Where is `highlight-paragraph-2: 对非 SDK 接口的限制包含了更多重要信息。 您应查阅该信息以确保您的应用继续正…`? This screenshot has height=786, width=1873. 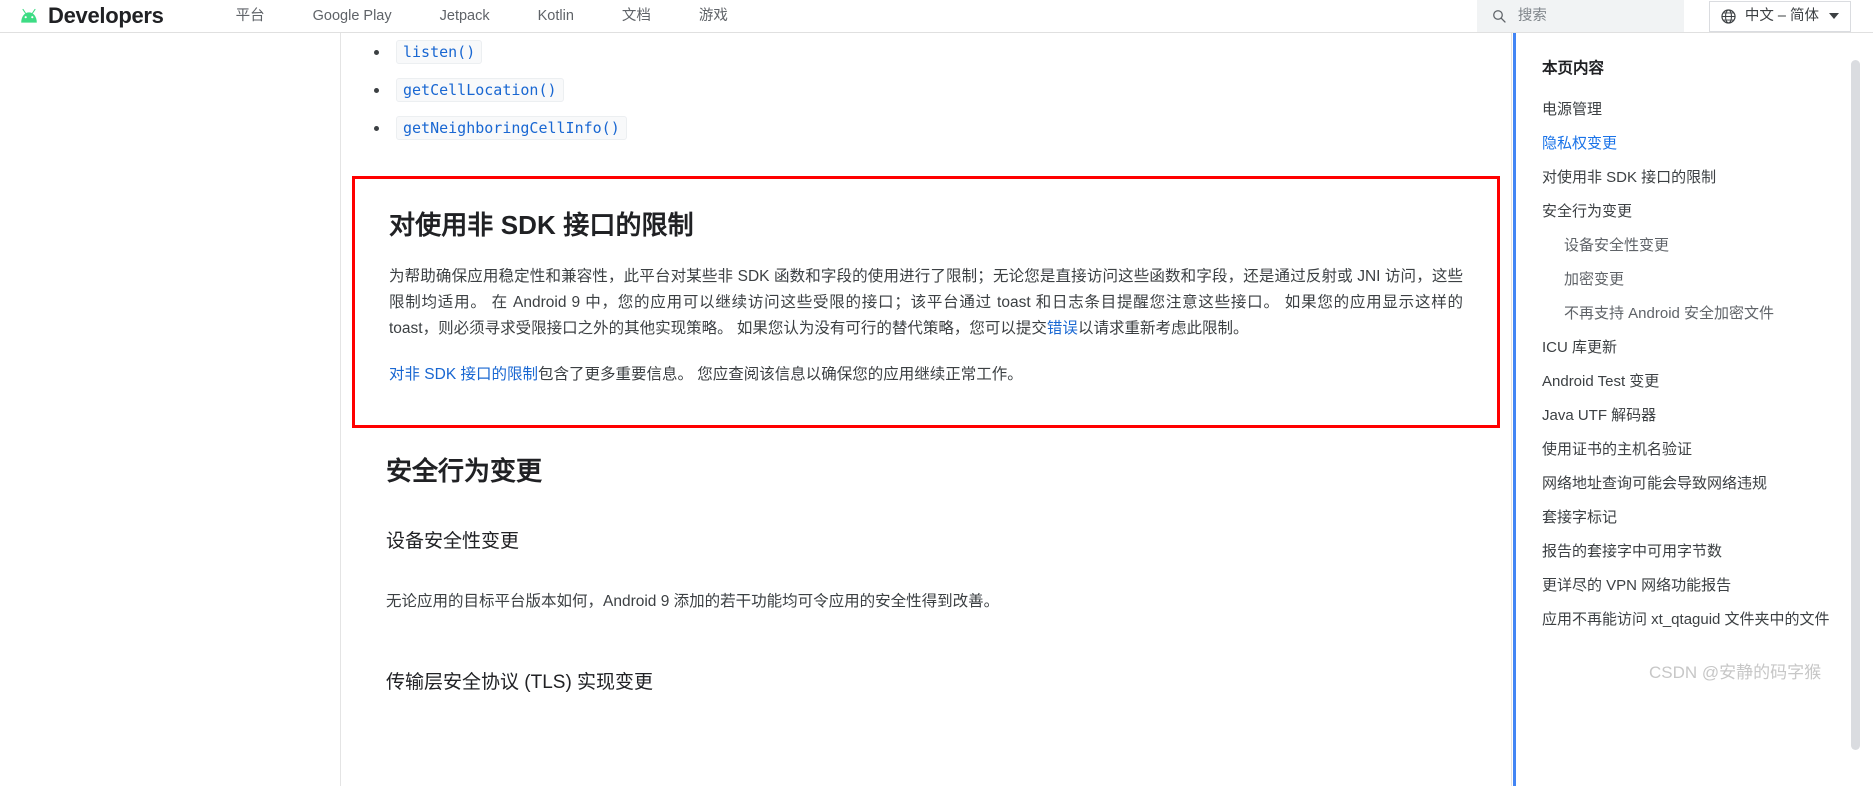
highlight-paragraph-2: 对非 SDK 接口的限制包含了更多重要信息。 您应查阅该信息以确保您的应用继续正… is located at coordinates (926, 375).